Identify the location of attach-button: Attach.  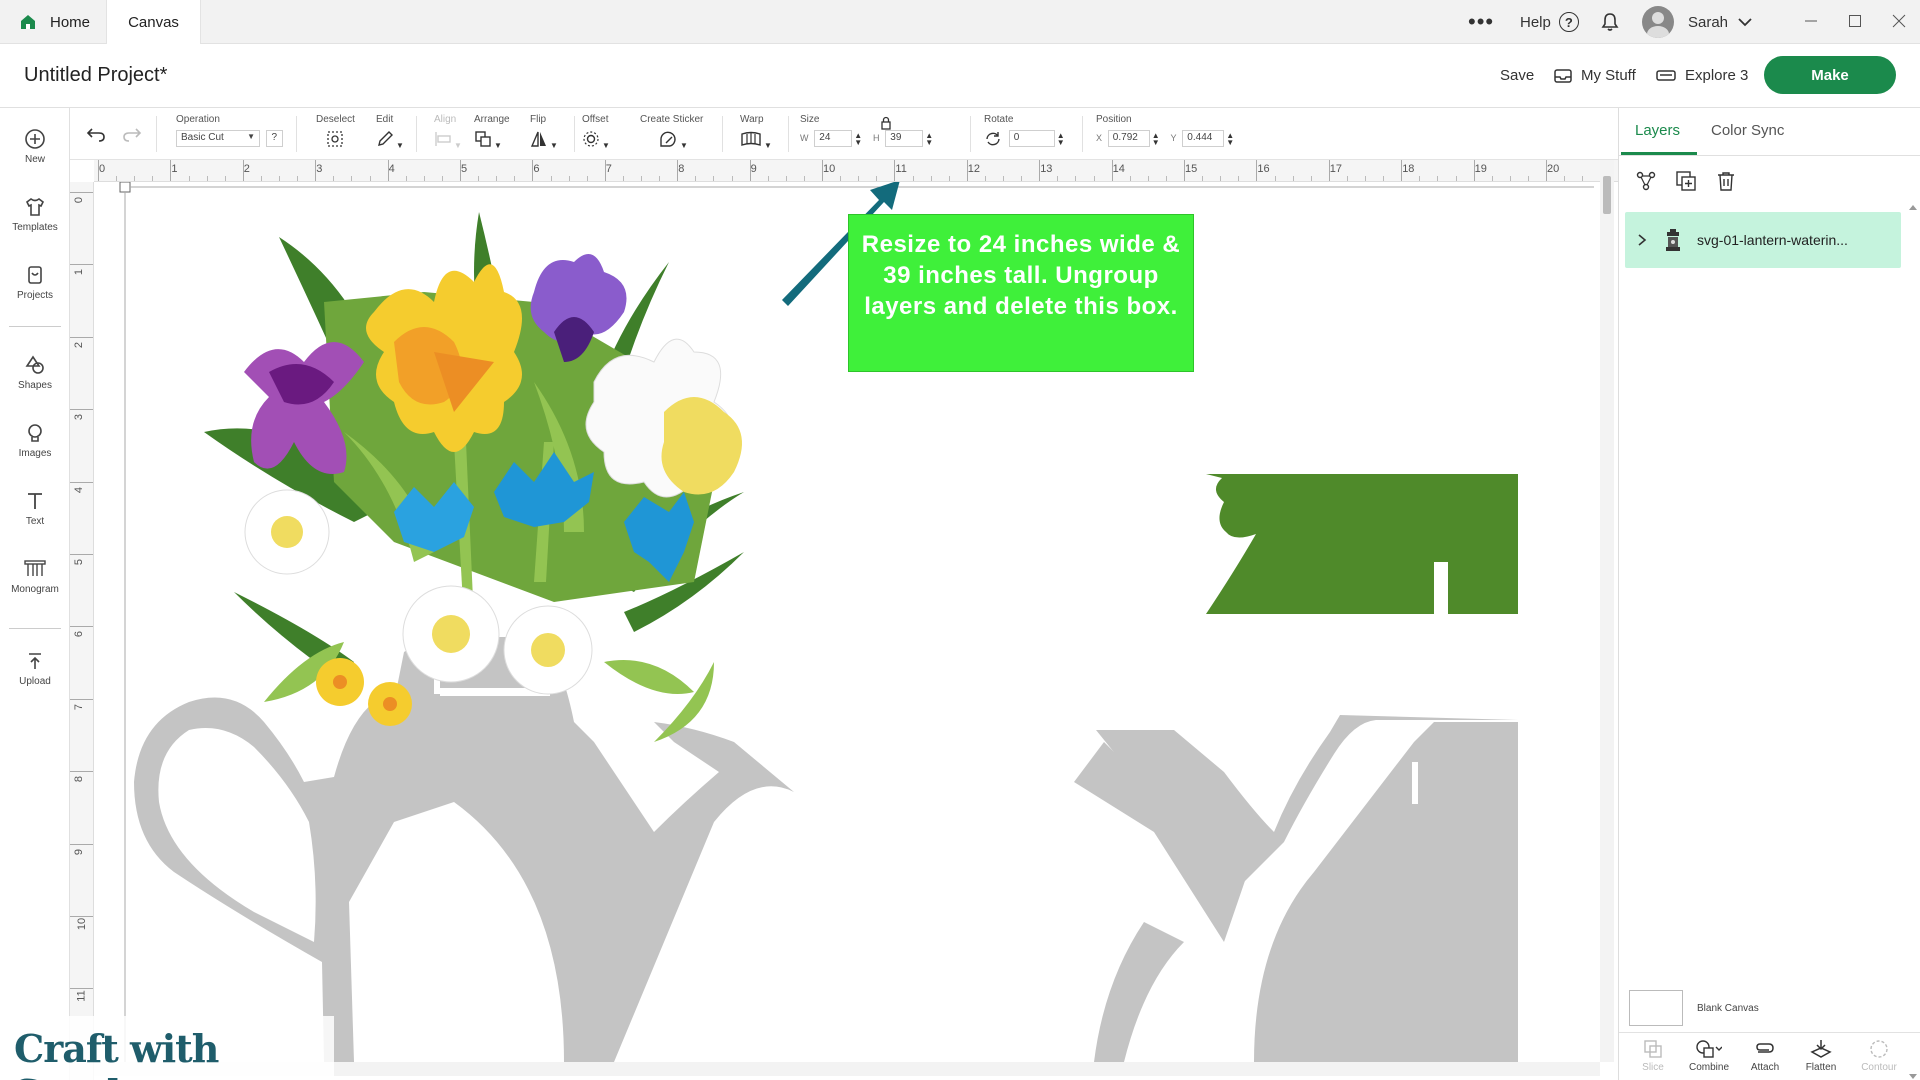
(1765, 1056).